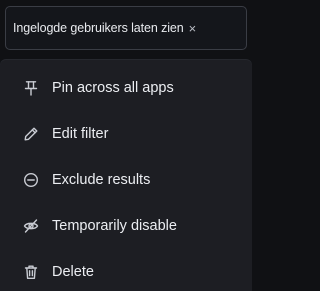 The height and width of the screenshot is (291, 320). I want to click on pencil-icon, so click(31, 134).